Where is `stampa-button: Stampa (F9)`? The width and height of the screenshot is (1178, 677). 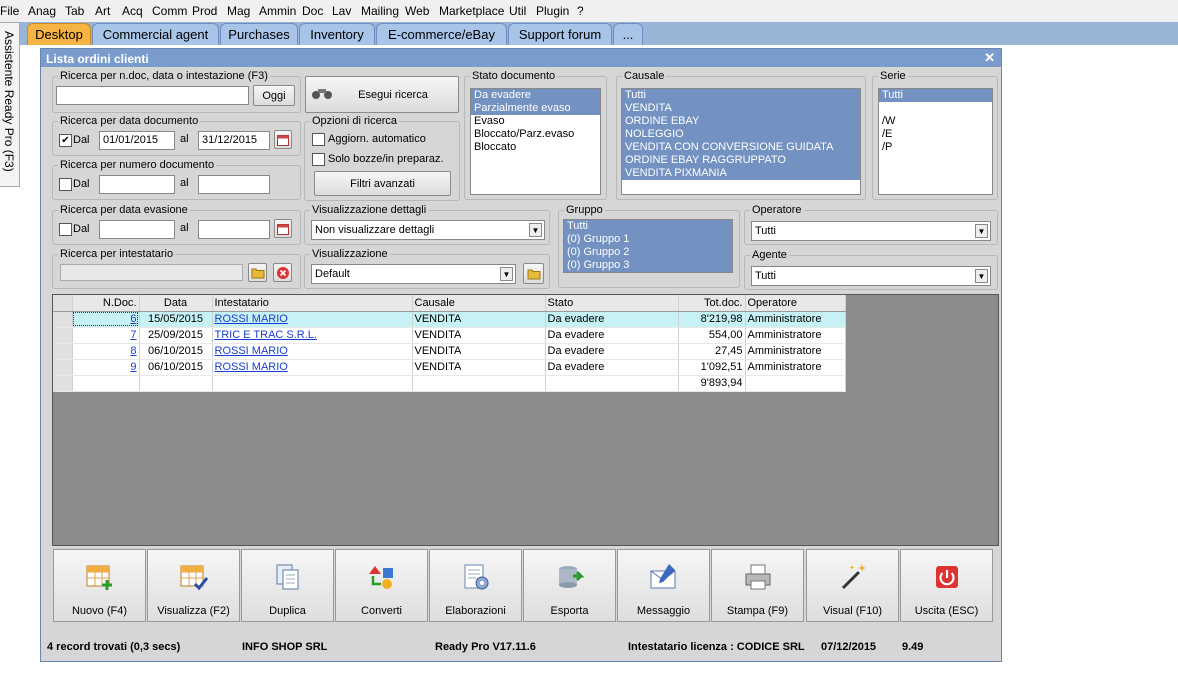 stampa-button: Stampa (F9) is located at coordinates (757, 585).